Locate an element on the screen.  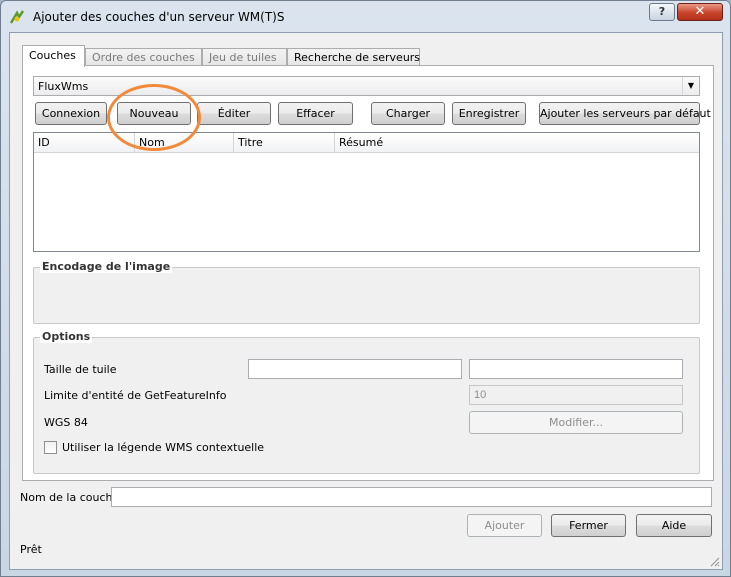
close-window-button: ✕ is located at coordinates (700, 12).